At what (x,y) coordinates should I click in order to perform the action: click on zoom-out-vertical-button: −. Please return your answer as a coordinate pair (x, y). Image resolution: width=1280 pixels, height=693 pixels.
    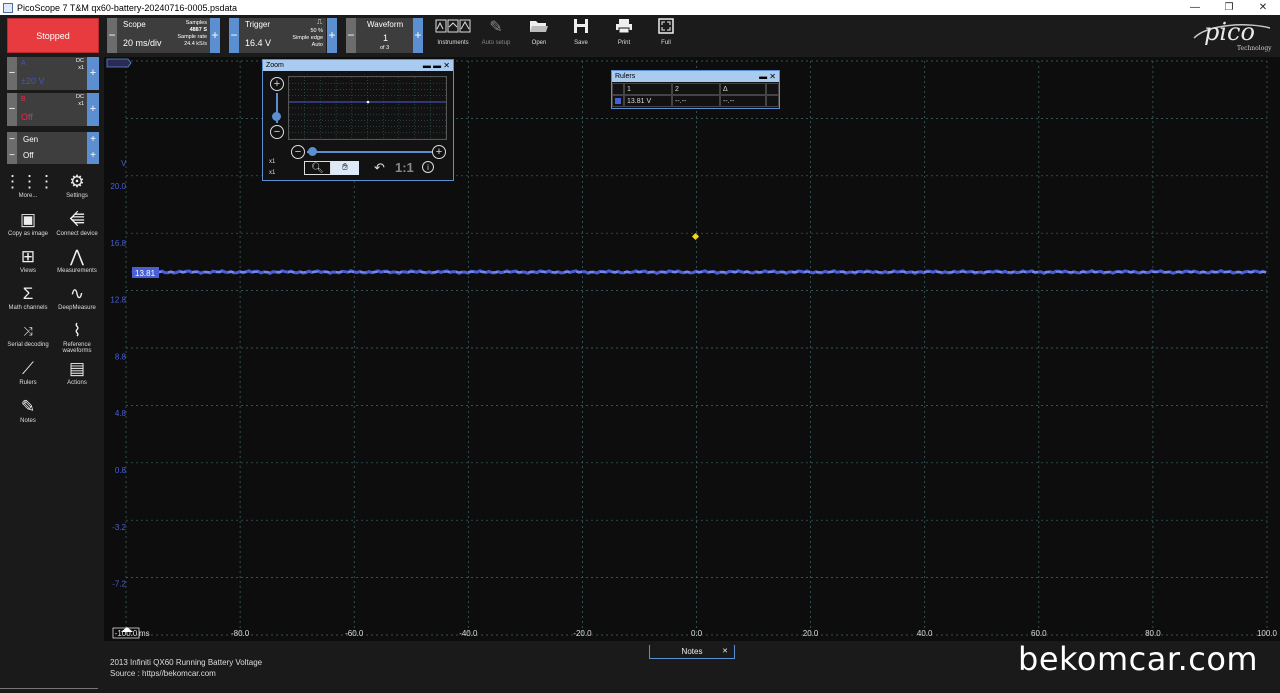
    Looking at the image, I should click on (277, 132).